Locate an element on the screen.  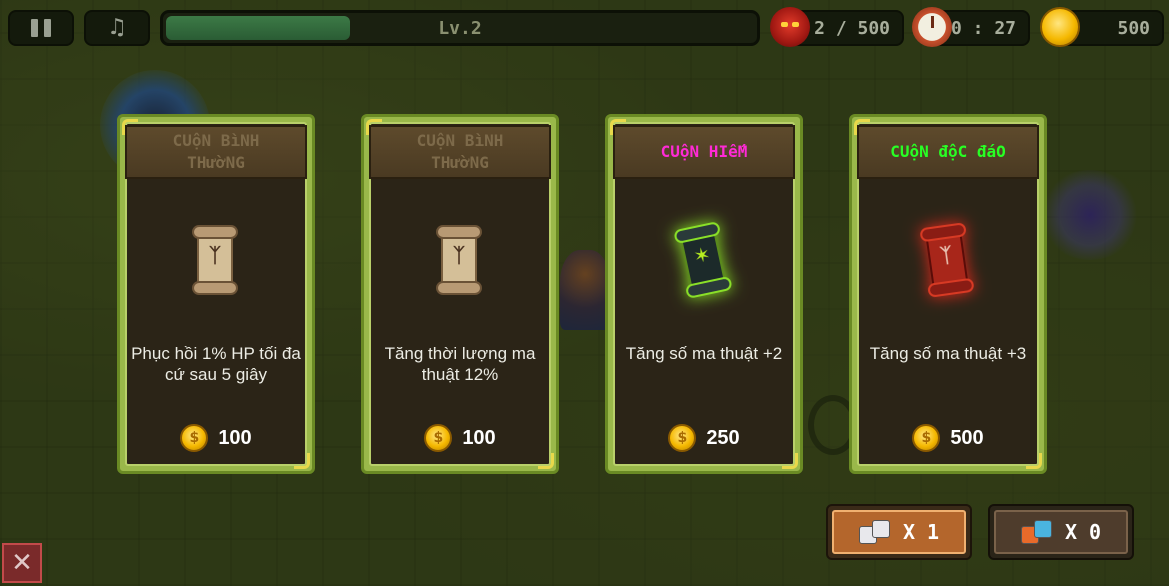
card-description: Phục hồi 1% HP tối đa cứ sau 5 giây is located at coordinates (216, 364).